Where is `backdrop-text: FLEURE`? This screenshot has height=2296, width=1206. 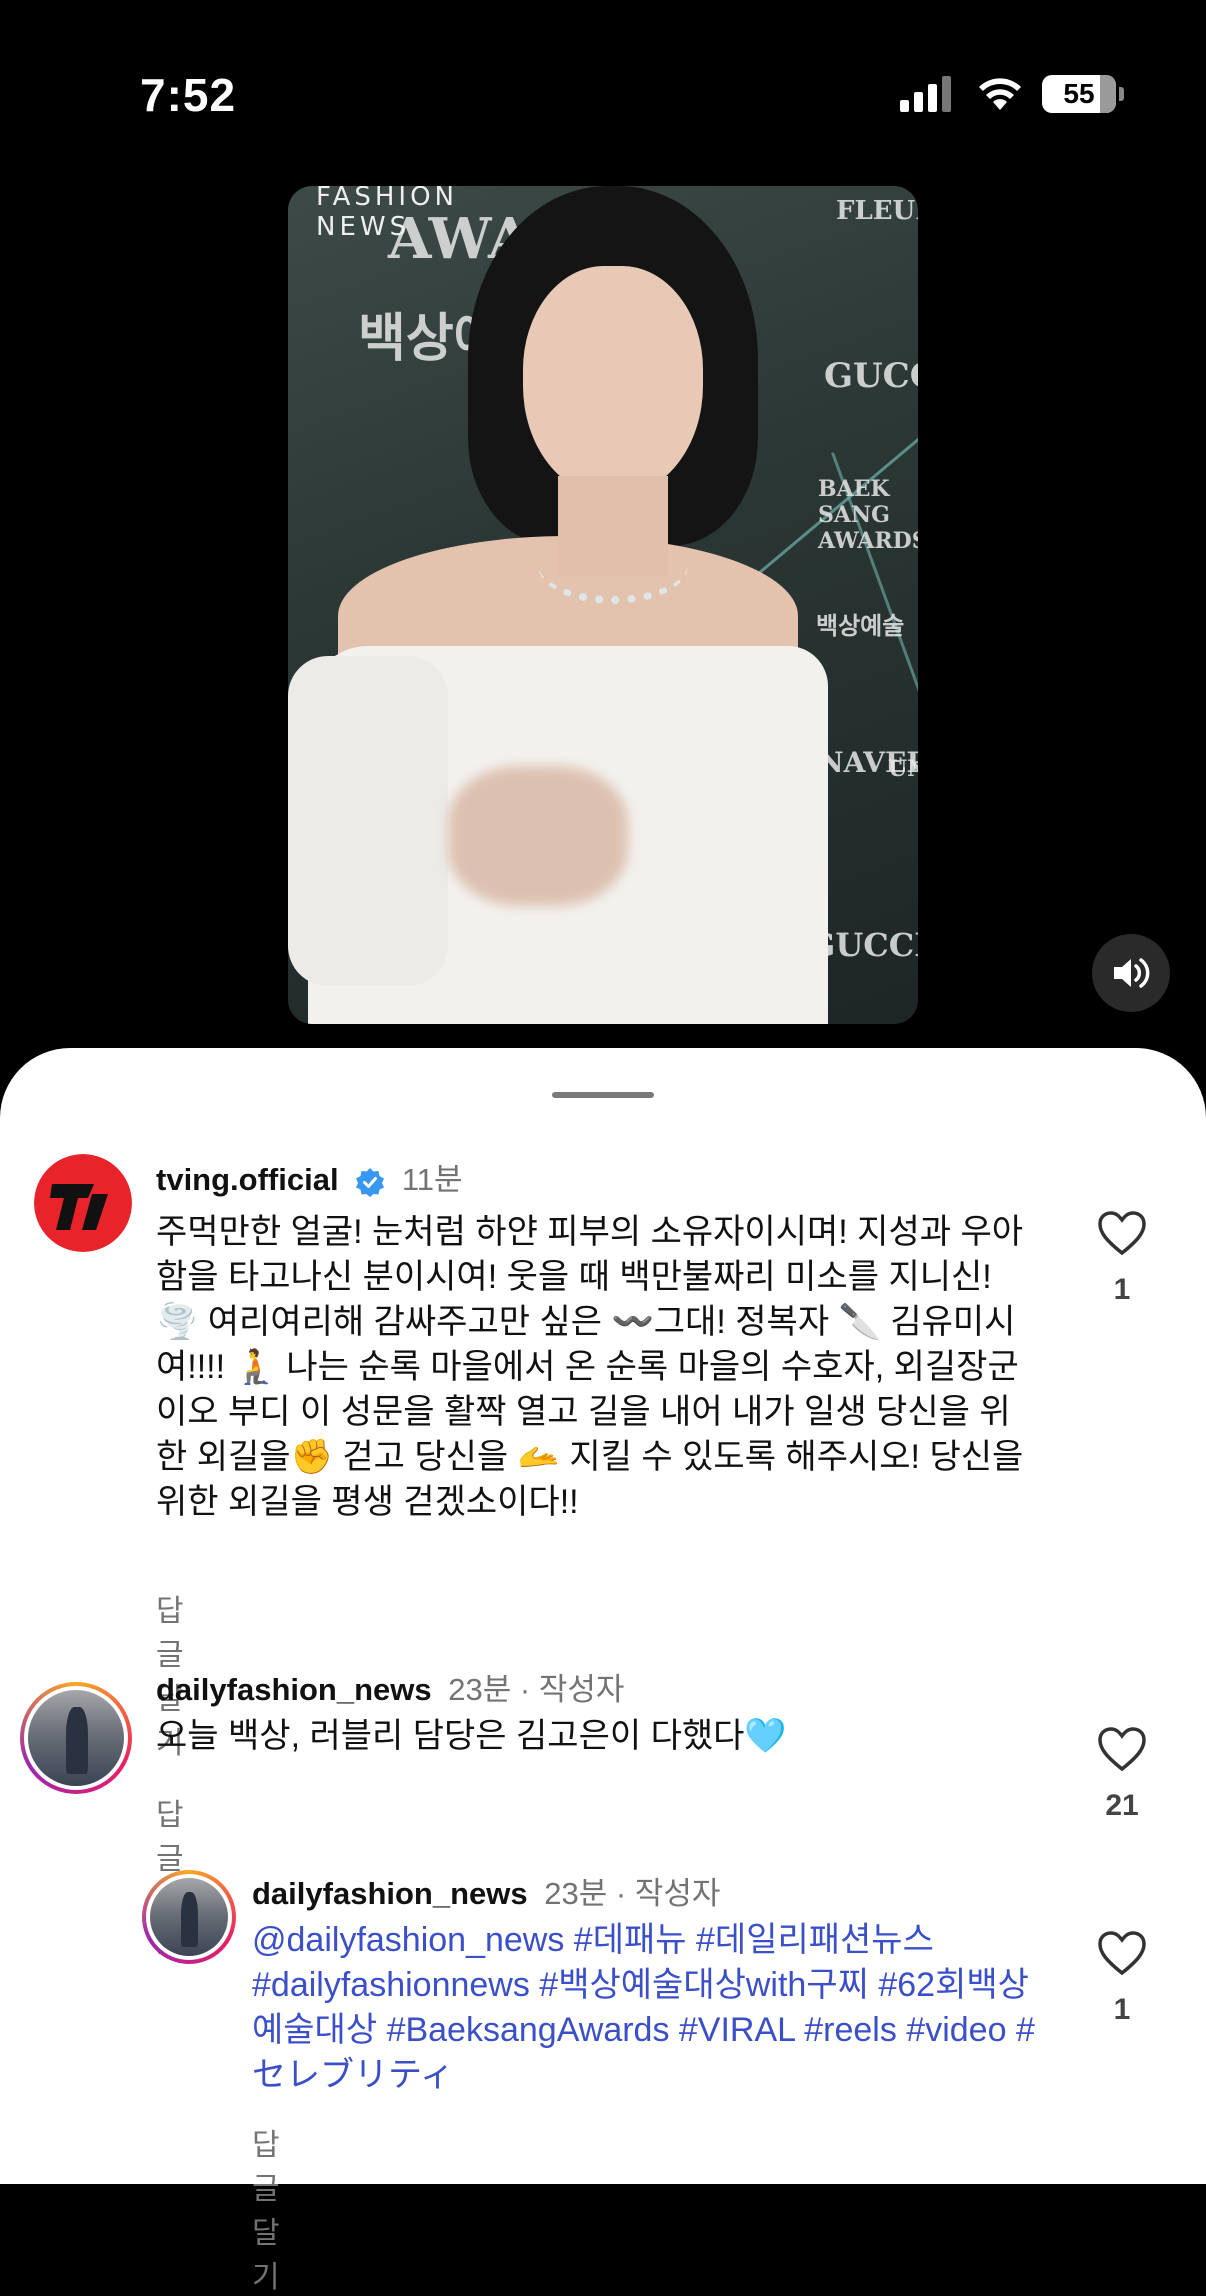
backdrop-text: FLEURE is located at coordinates (877, 211).